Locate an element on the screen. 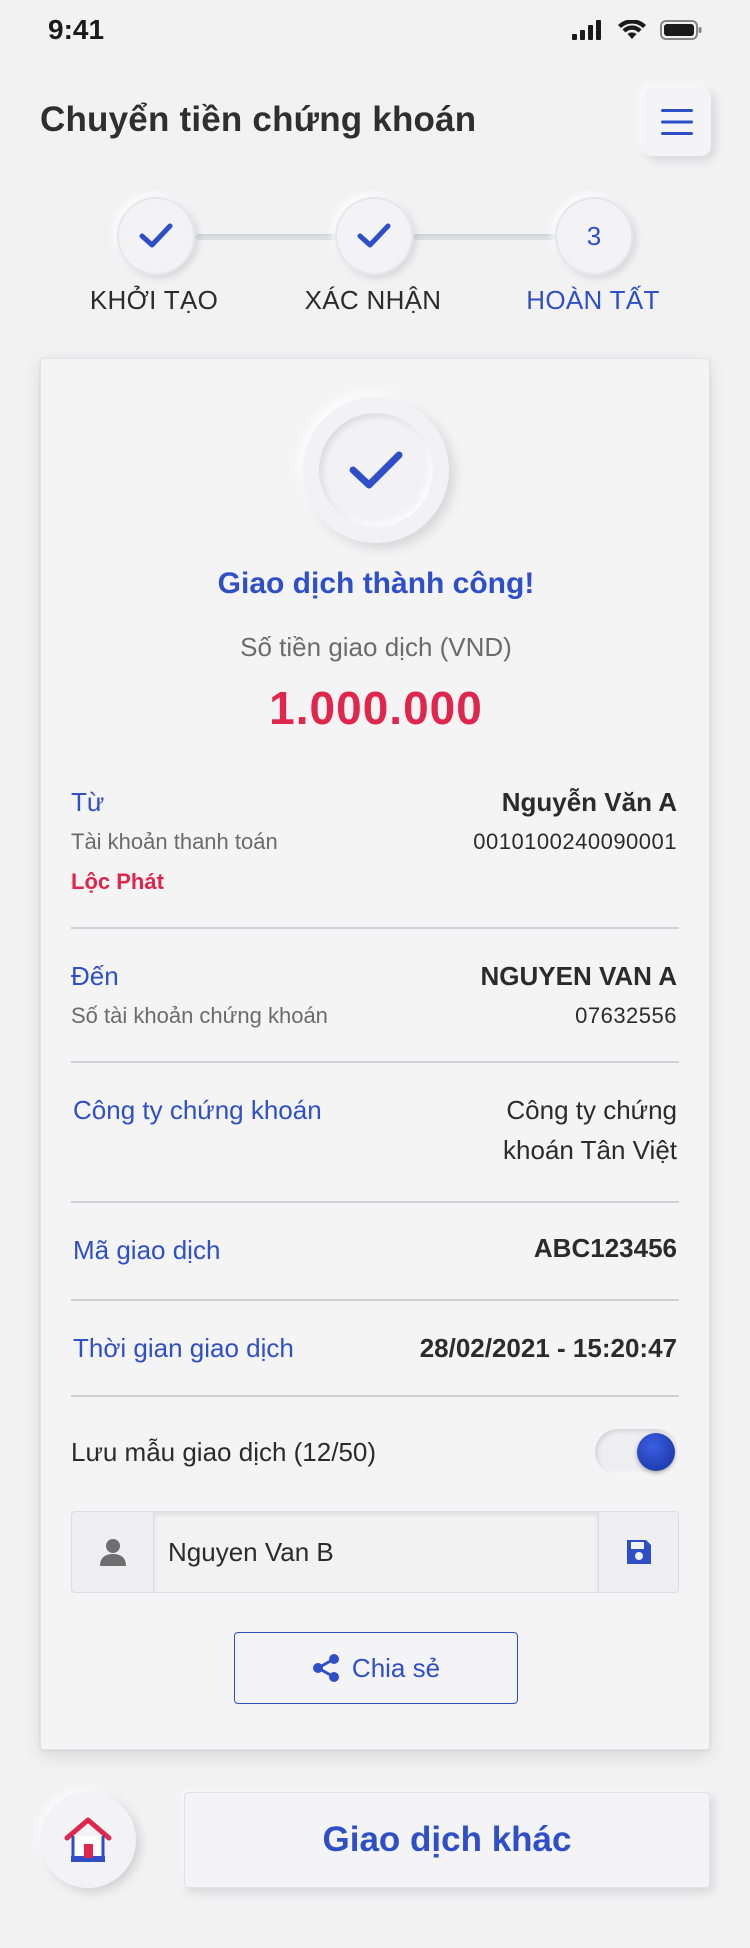 This screenshot has width=750, height=1948. toggle-knob is located at coordinates (656, 1452).